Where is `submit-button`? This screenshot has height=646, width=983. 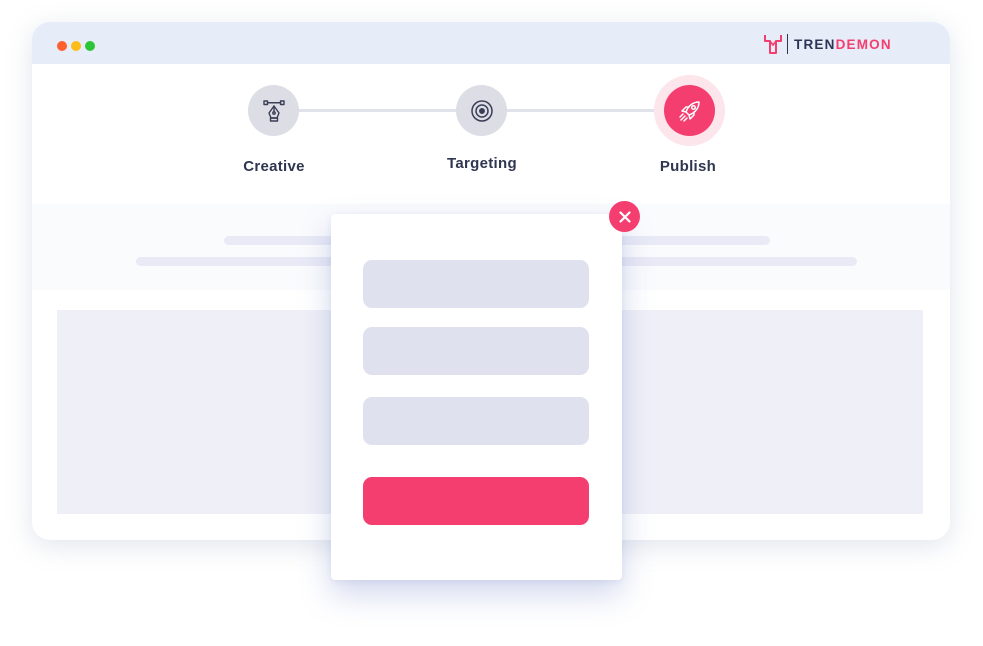 submit-button is located at coordinates (476, 501).